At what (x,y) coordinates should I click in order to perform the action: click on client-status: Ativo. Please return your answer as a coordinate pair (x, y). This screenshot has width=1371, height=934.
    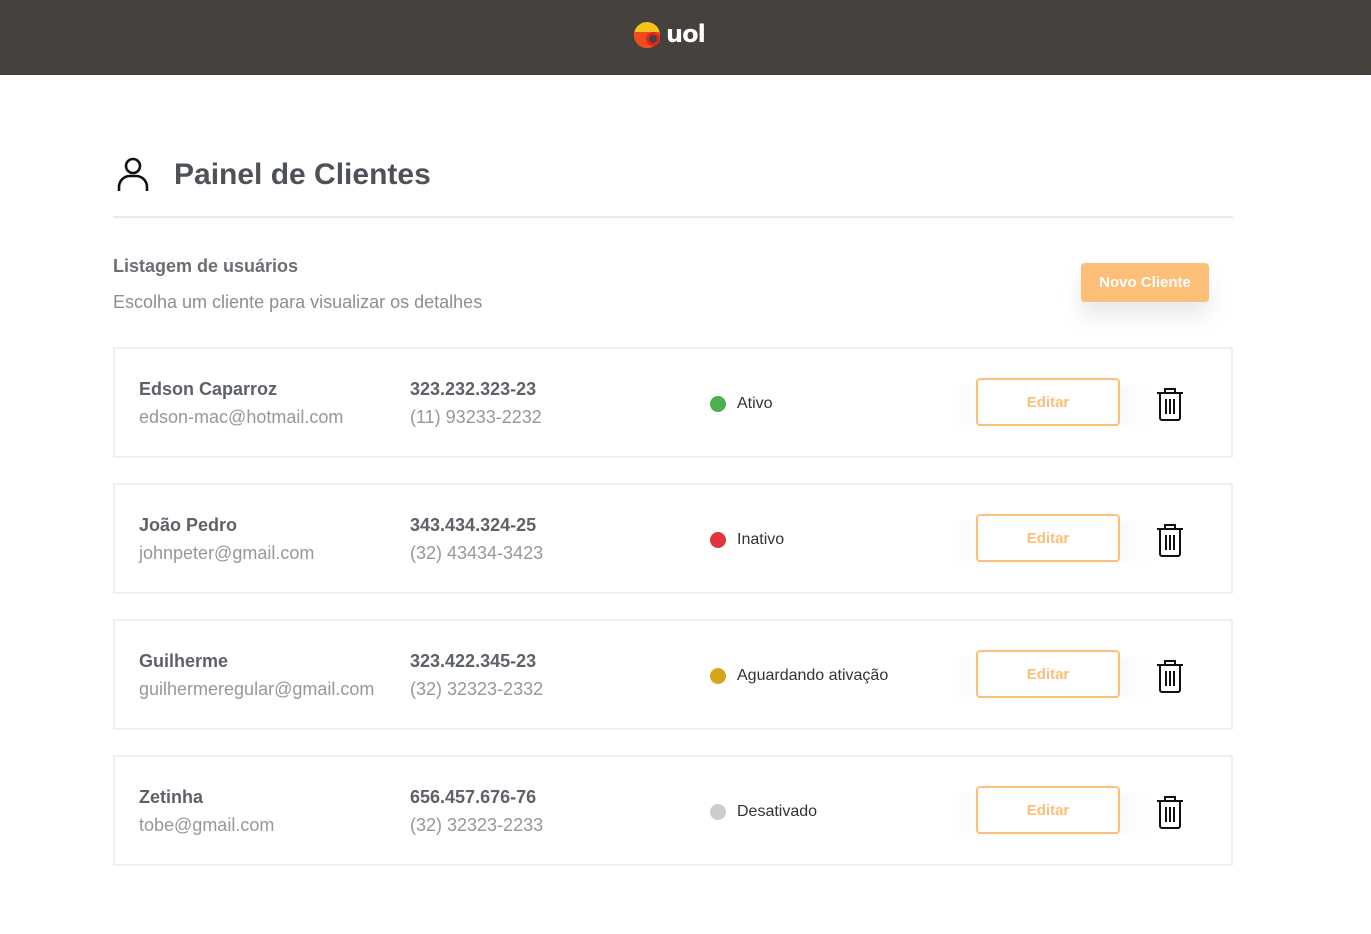
    Looking at the image, I should click on (755, 403).